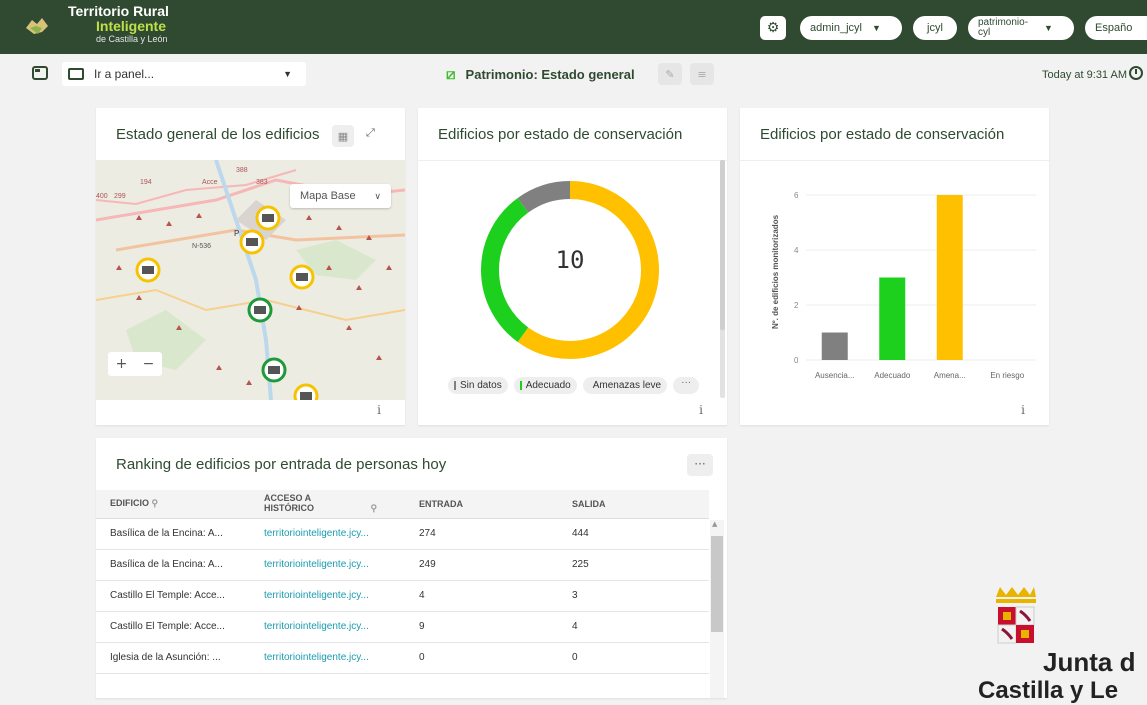  I want to click on donut-slice-adecuado, so click(505, 270).